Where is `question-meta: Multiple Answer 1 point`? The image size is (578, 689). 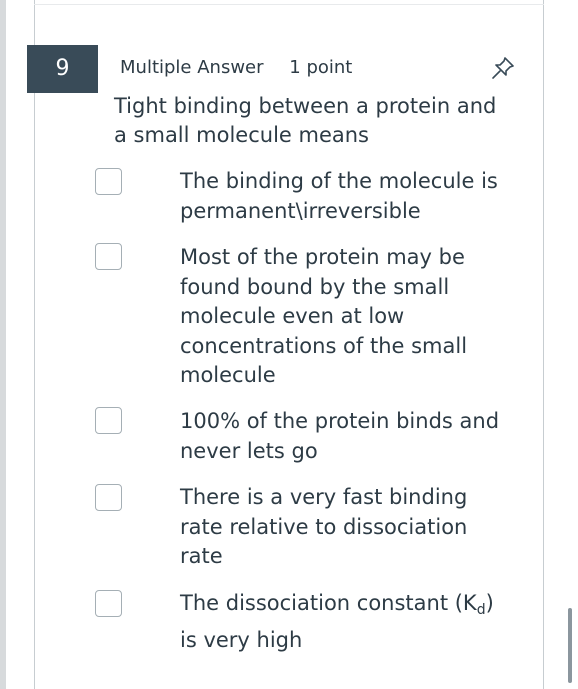 question-meta: Multiple Answer 1 point is located at coordinates (236, 67).